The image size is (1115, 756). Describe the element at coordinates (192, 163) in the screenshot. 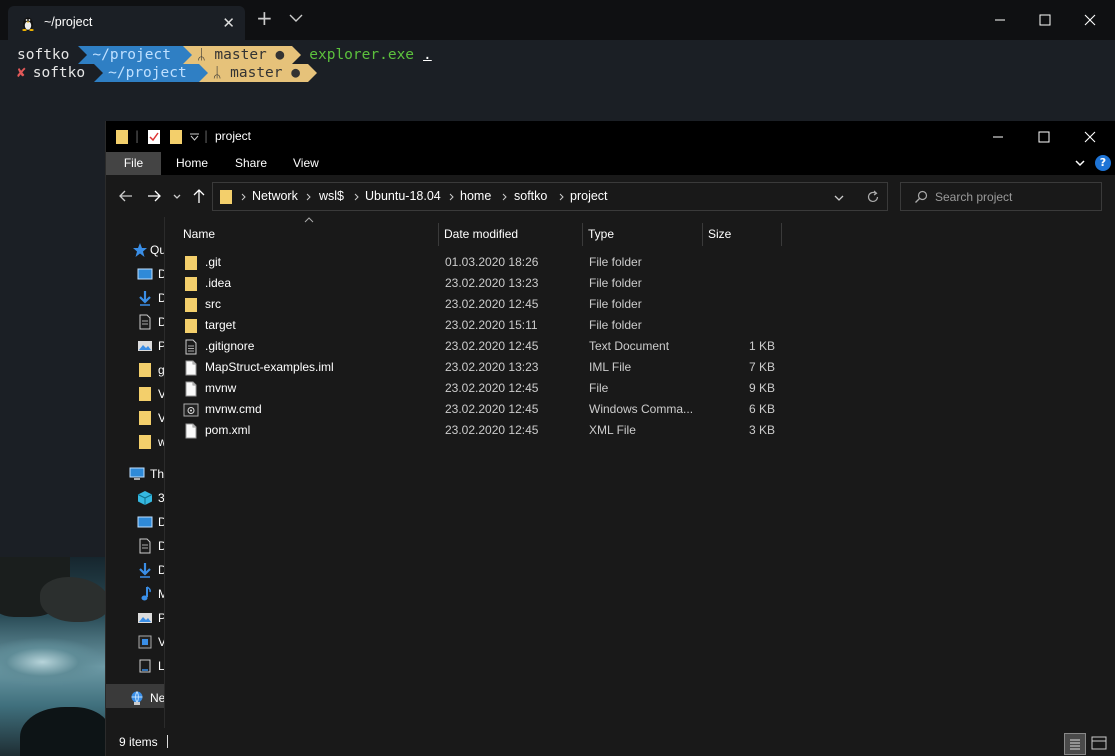

I see `tab-home: Home` at that location.